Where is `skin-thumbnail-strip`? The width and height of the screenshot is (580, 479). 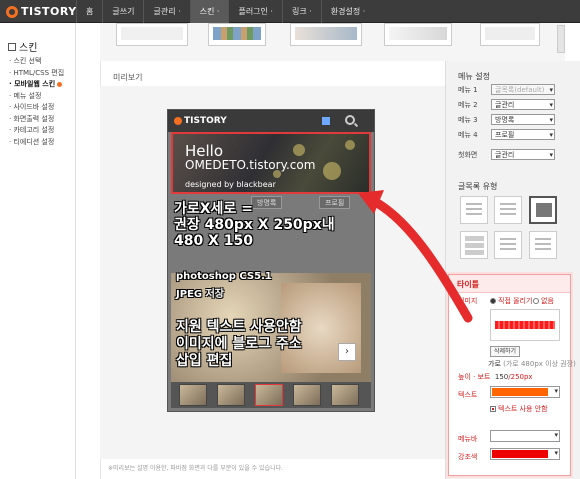 skin-thumbnail-strip is located at coordinates (332, 42).